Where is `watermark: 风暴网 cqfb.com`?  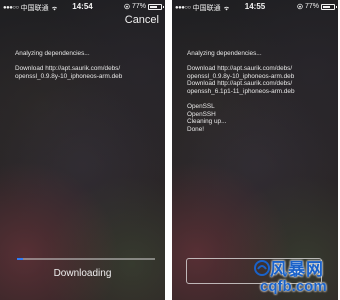 watermark: 风暴网 cqfb.com is located at coordinates (296, 277).